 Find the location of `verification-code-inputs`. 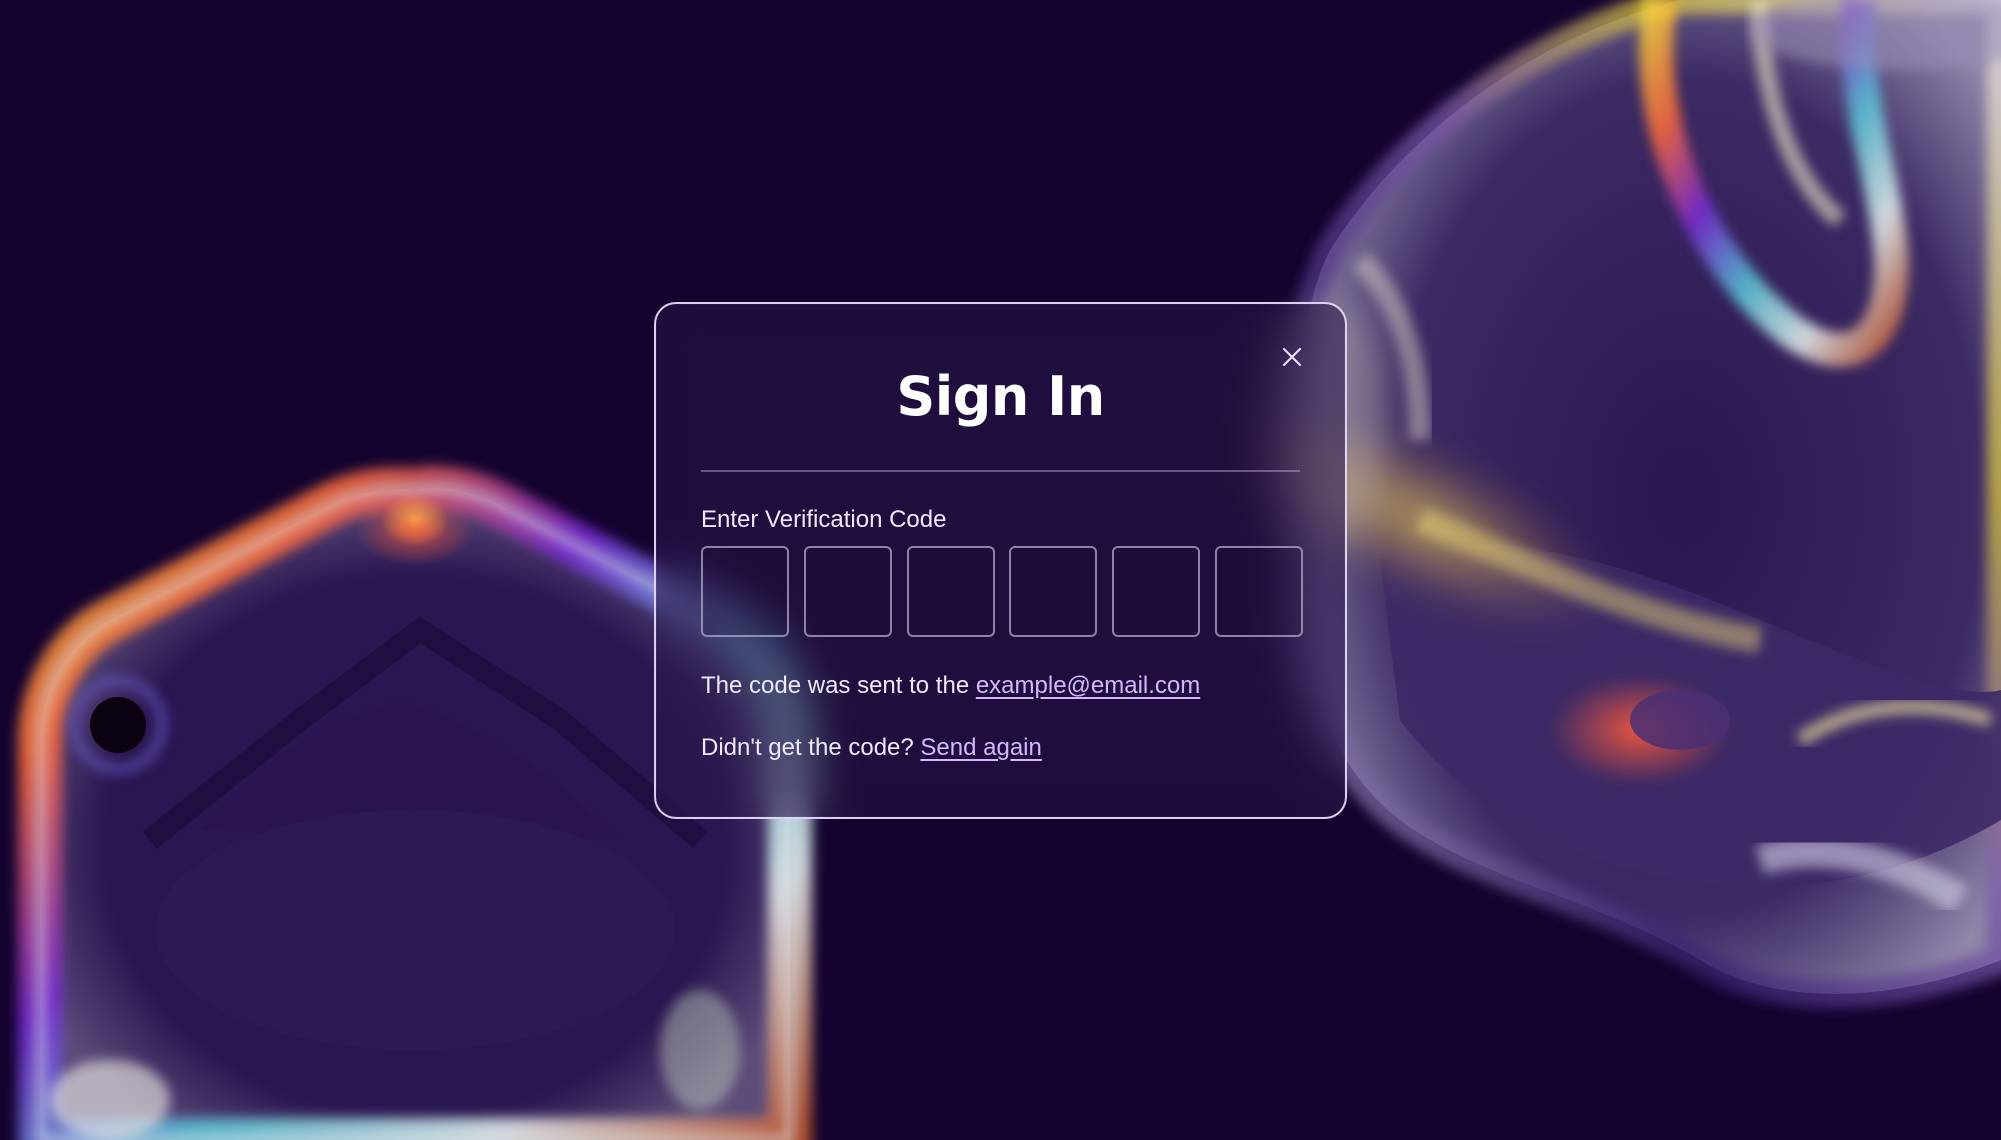

verification-code-inputs is located at coordinates (1002, 592).